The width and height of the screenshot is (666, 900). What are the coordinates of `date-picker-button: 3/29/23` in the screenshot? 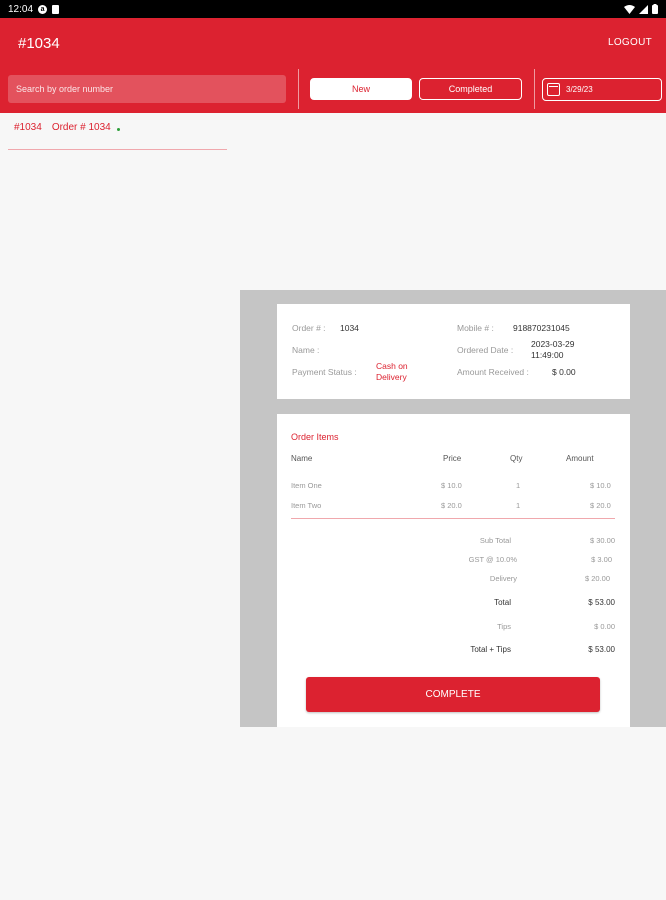 It's located at (602, 89).